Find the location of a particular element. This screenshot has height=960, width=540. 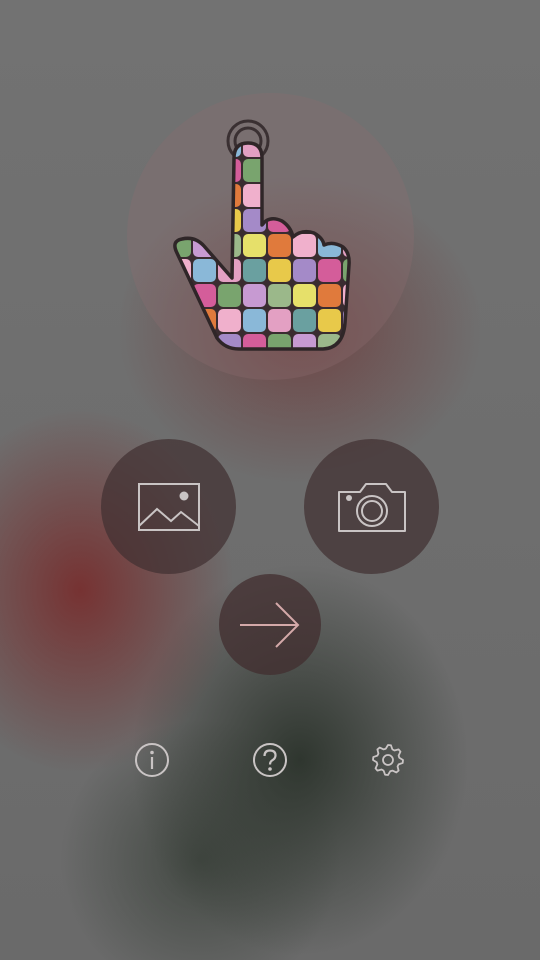

settings-button is located at coordinates (388, 760).